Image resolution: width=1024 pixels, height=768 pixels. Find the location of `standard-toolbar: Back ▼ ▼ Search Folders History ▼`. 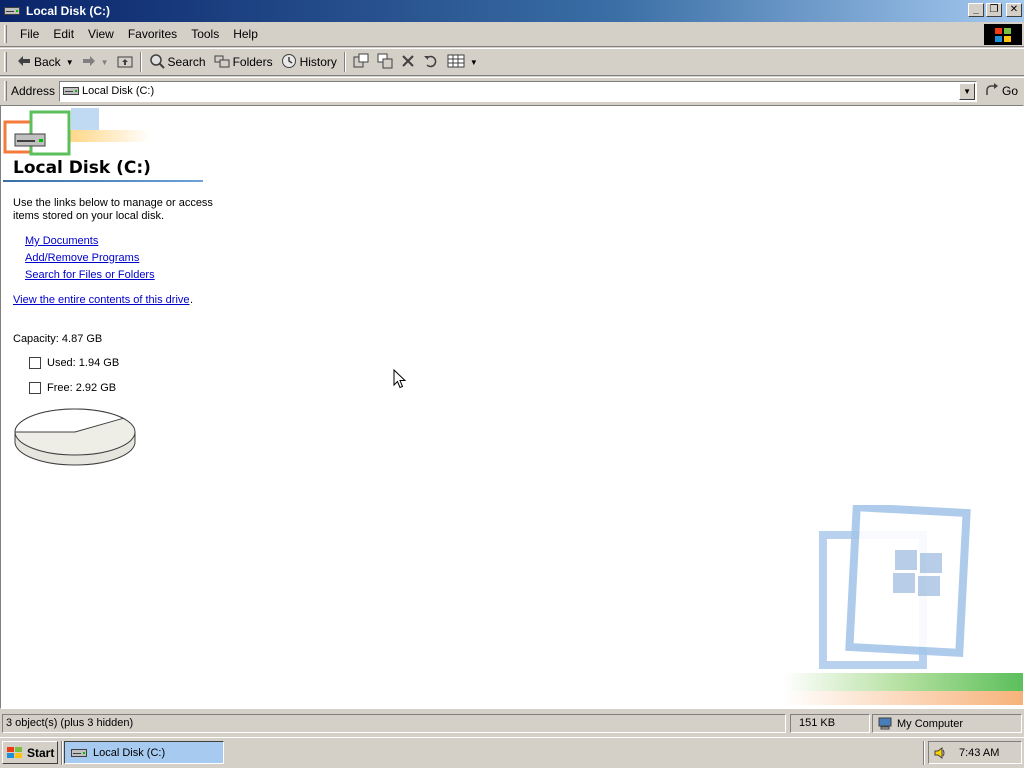

standard-toolbar: Back ▼ ▼ Search Folders History ▼ is located at coordinates (512, 62).